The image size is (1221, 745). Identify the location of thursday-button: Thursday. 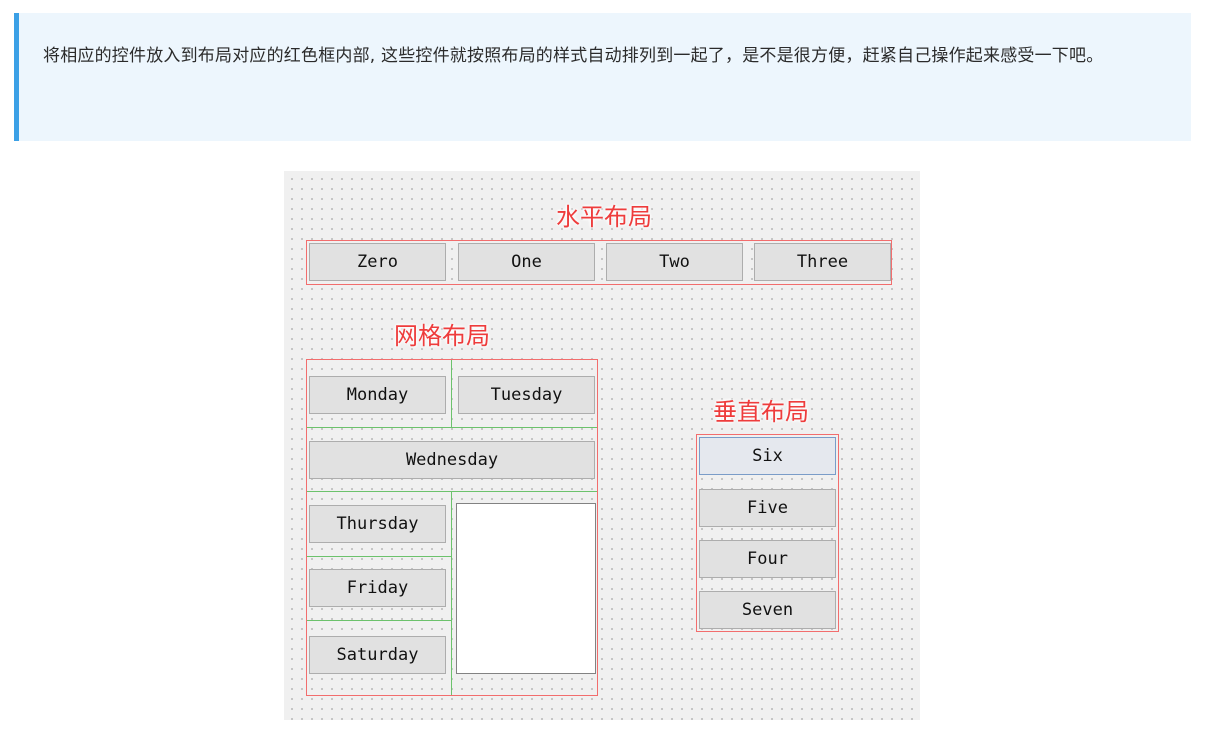
(377, 524).